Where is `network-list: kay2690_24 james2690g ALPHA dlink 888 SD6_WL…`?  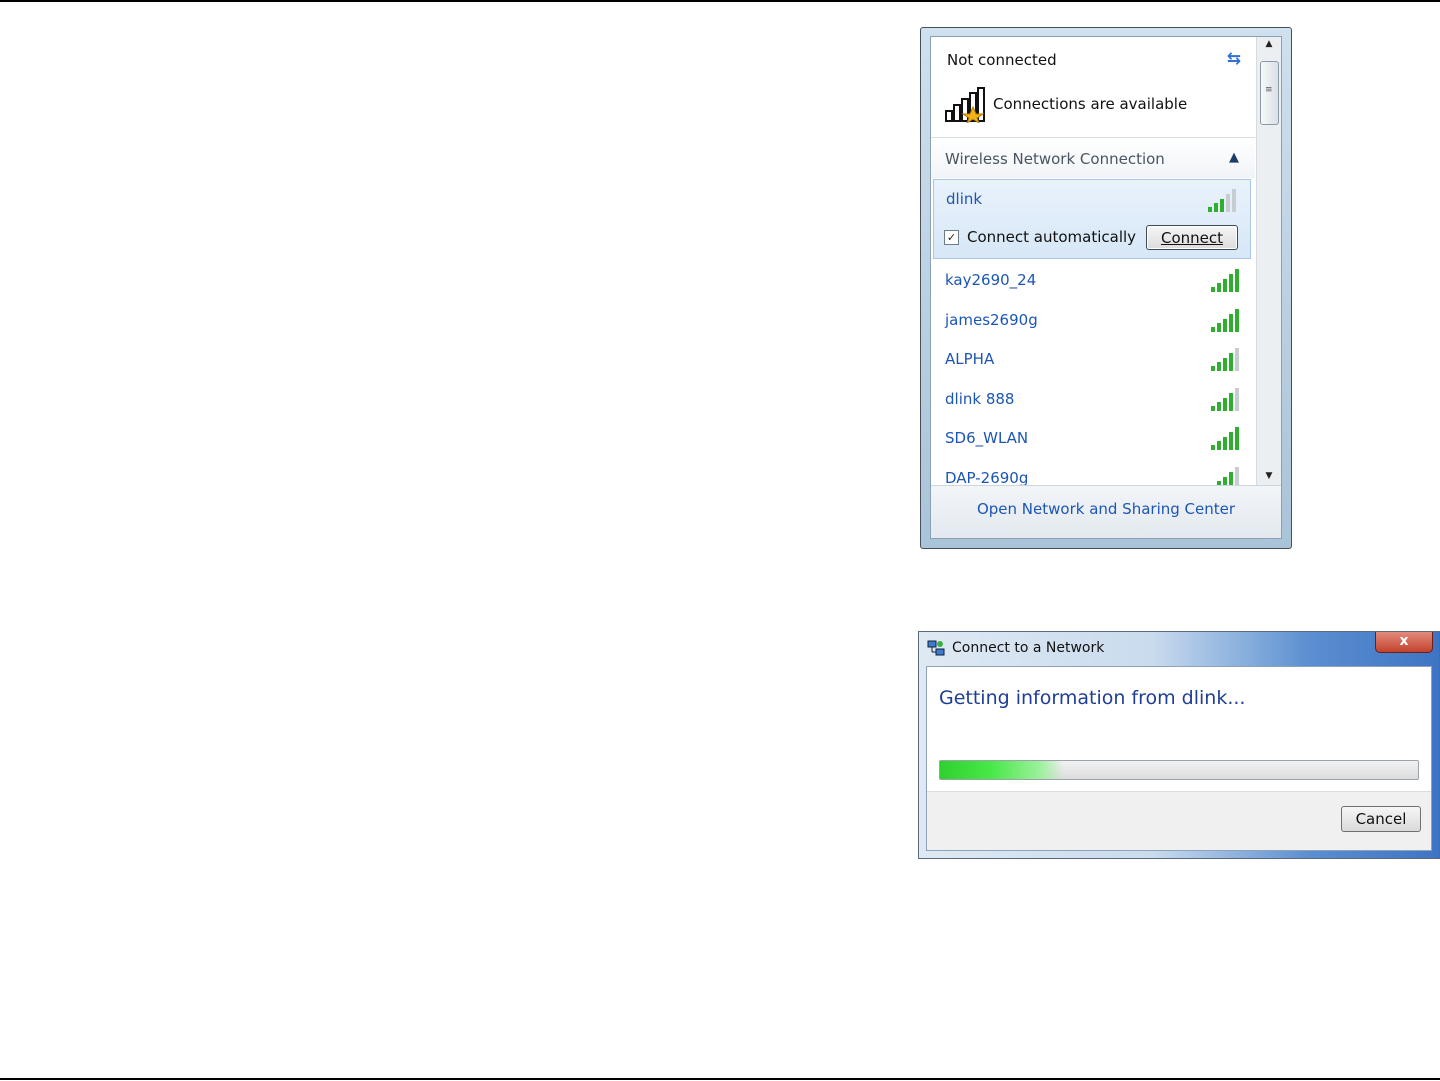
network-list: kay2690_24 james2690g ALPHA dlink 888 SD6_WL… is located at coordinates (1093, 378).